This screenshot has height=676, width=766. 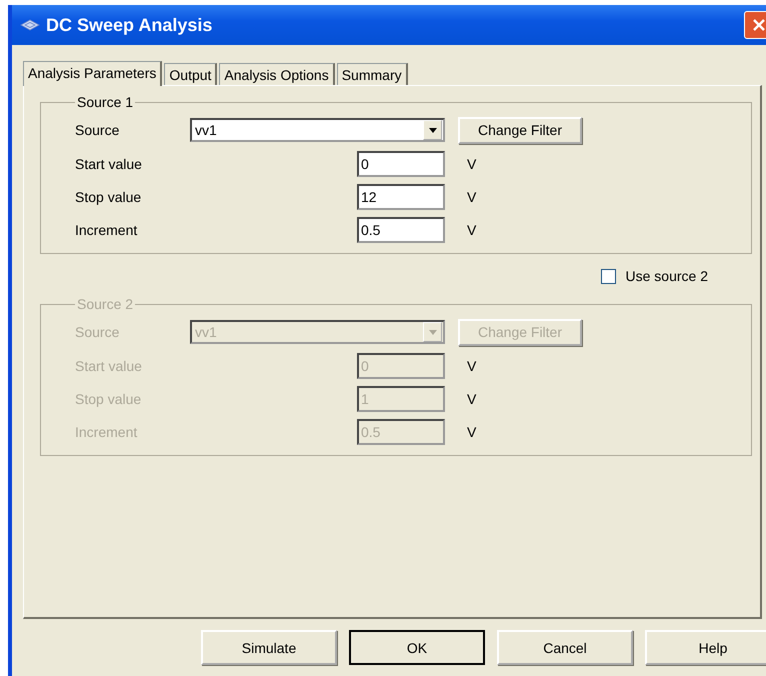 I want to click on value-field: 0.5, so click(x=401, y=229).